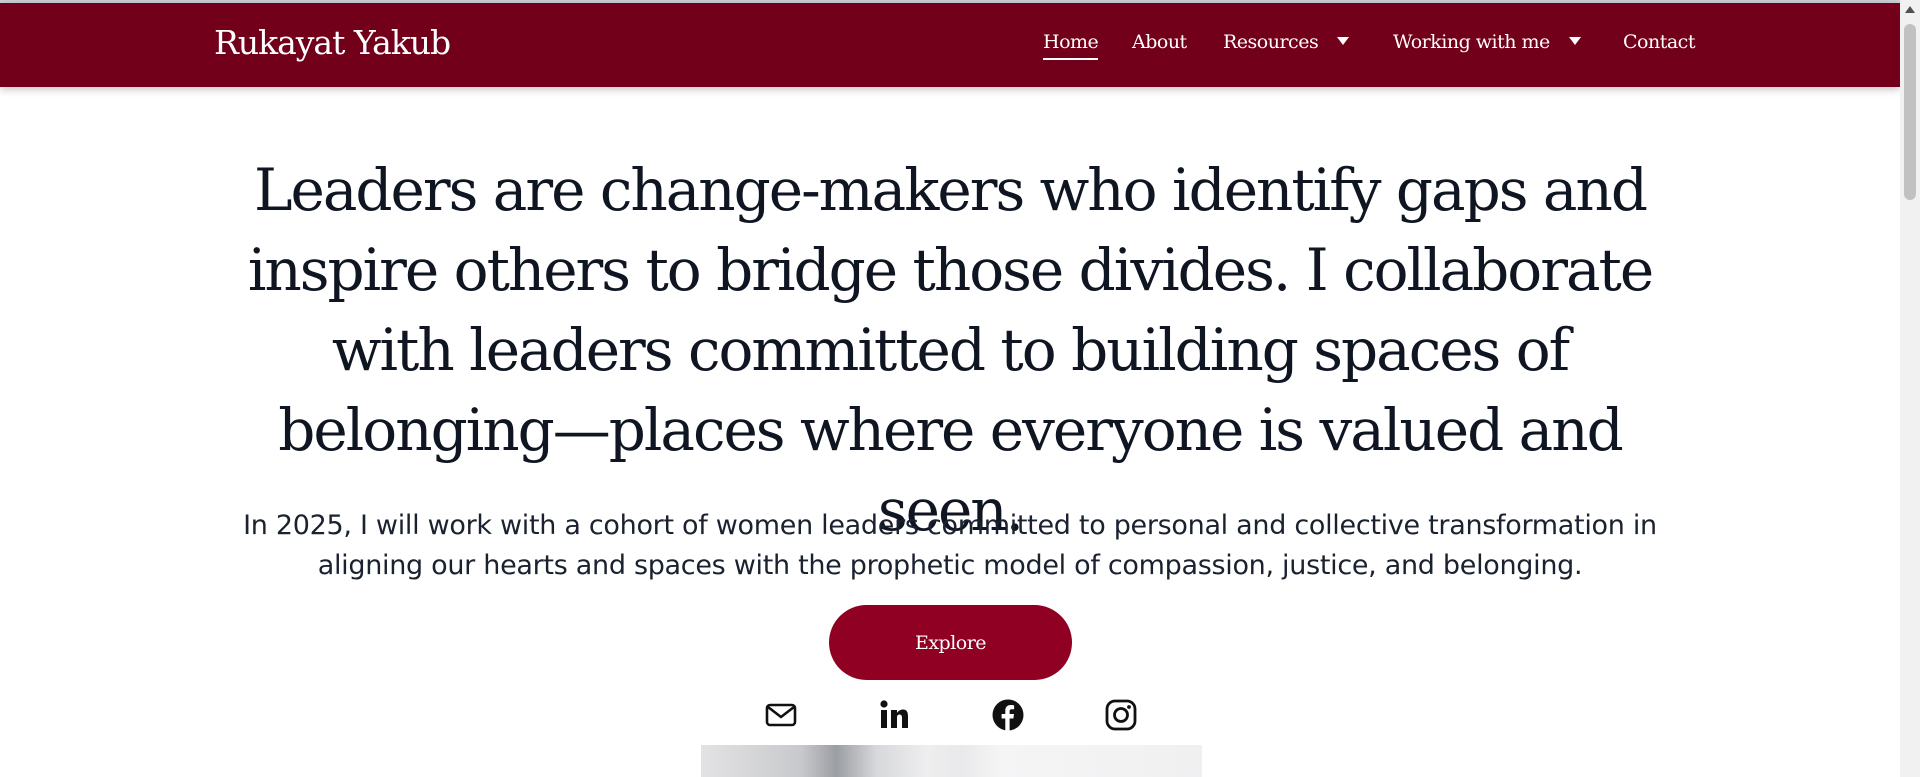 The height and width of the screenshot is (777, 1920). I want to click on nav-home: Home, so click(1071, 45).